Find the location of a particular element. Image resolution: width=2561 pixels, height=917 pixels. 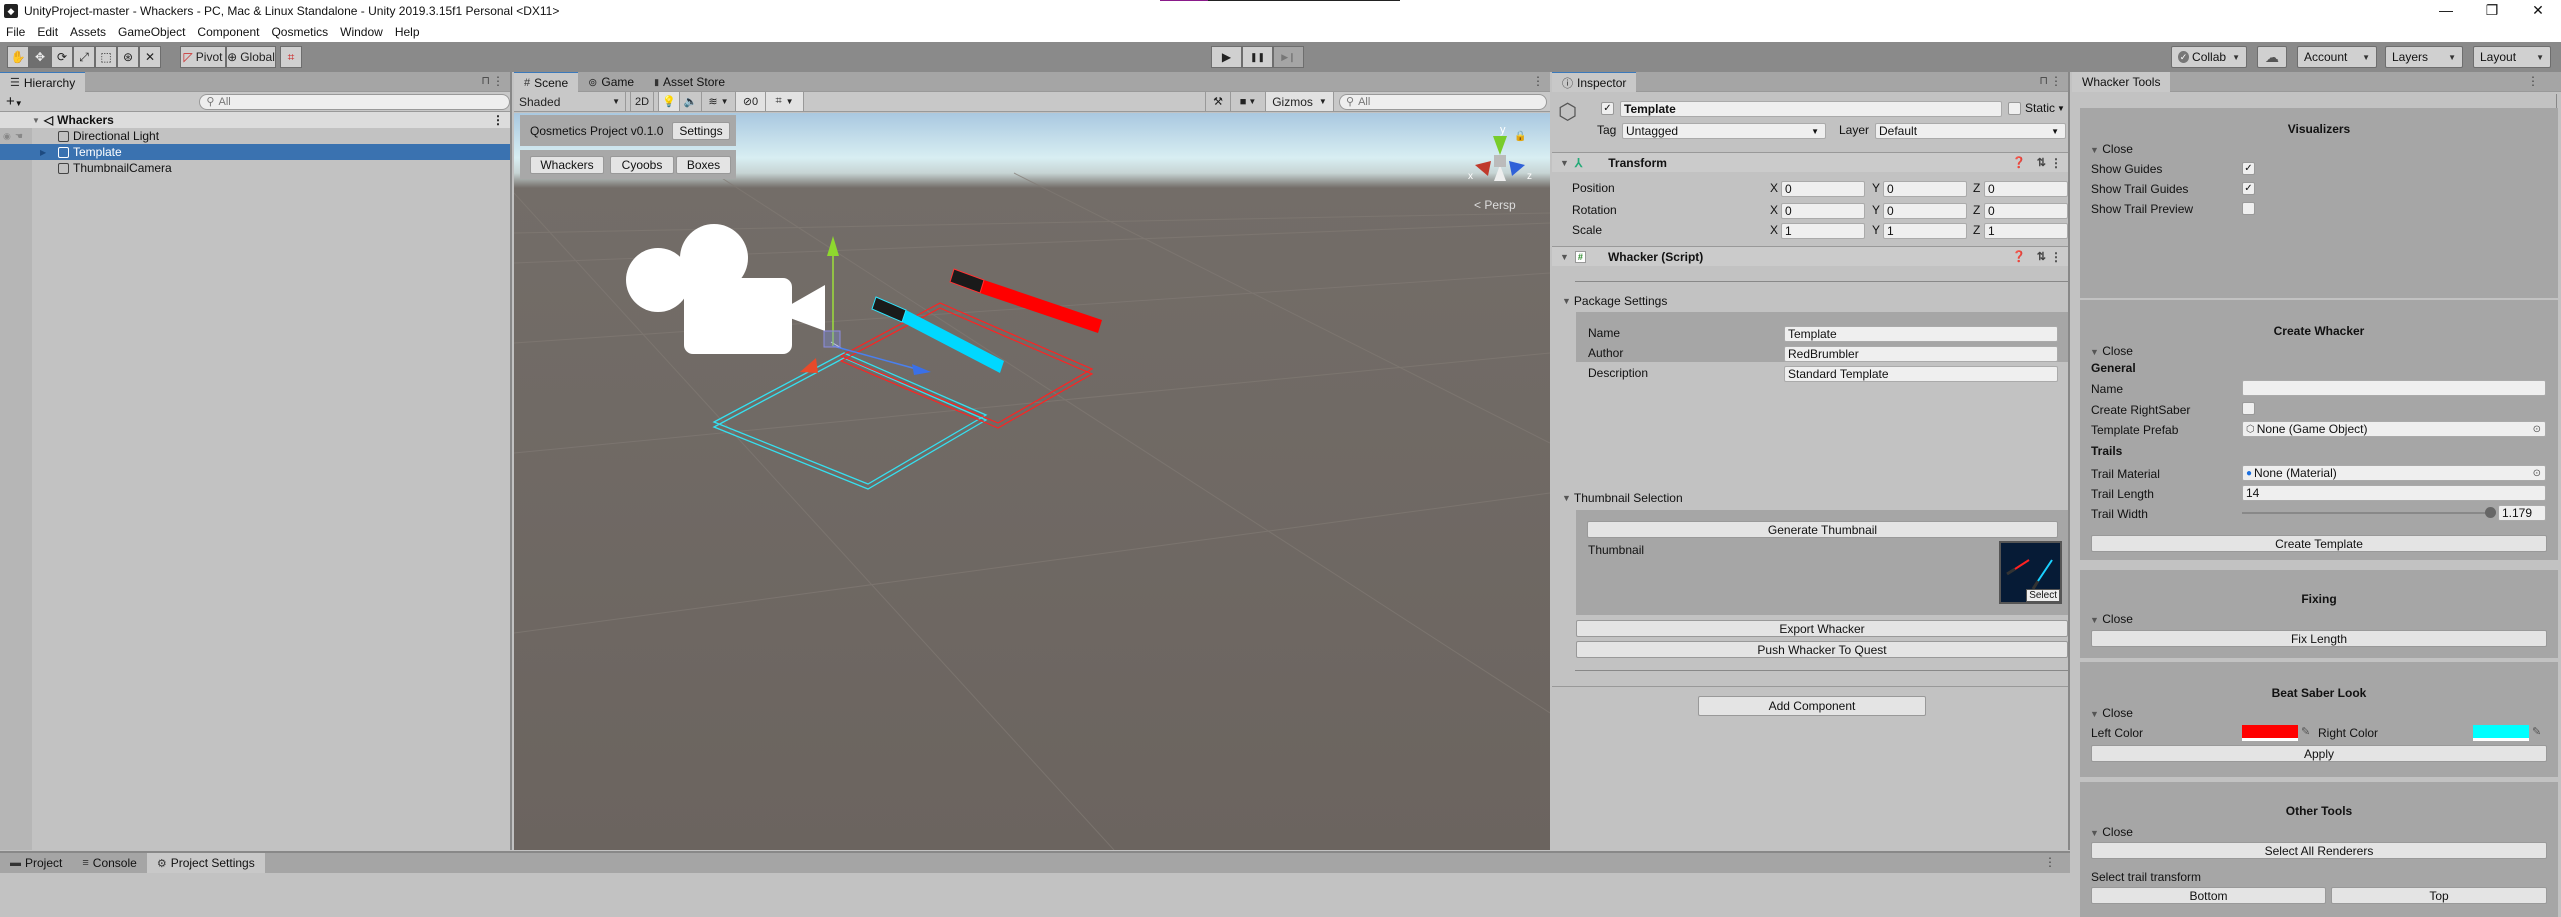

play-button: ▶ is located at coordinates (1226, 57).